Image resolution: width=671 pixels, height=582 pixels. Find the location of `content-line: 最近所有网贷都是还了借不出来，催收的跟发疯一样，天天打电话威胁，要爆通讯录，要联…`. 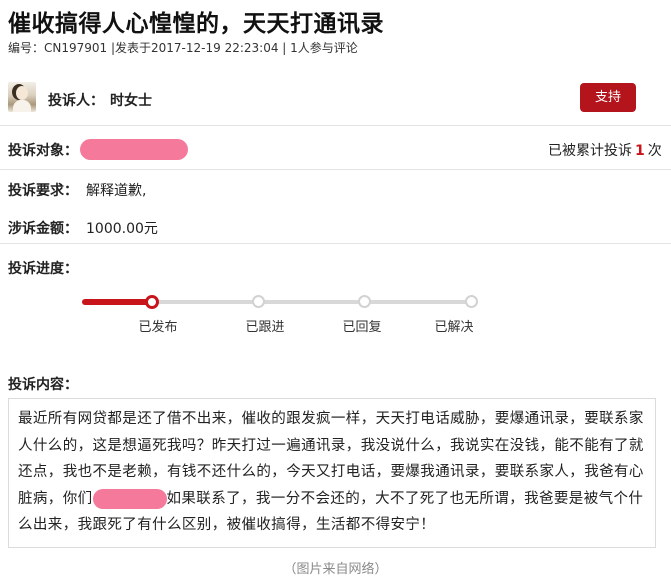

content-line: 最近所有网贷都是还了借不出来，催收的跟发疯一样，天天打电话威胁，要爆通讯录，要联… is located at coordinates (331, 419).